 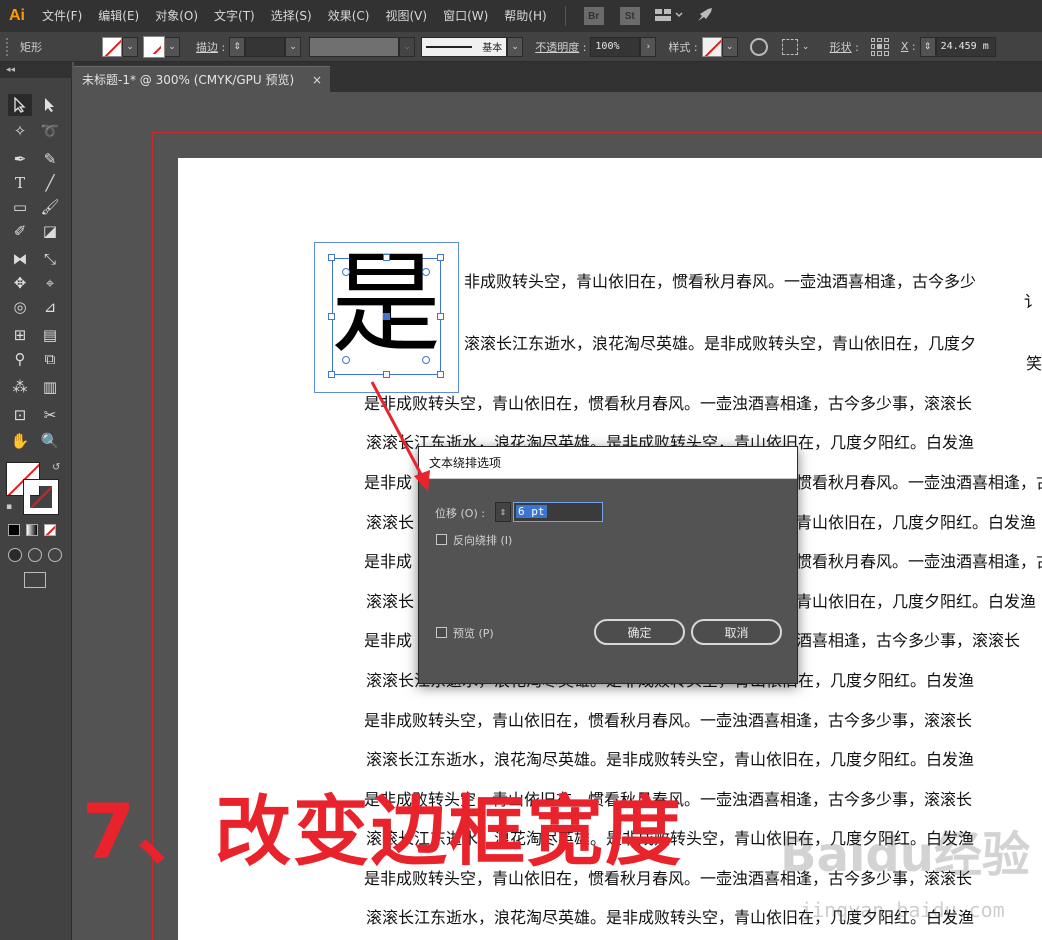 What do you see at coordinates (473, 633) in the screenshot?
I see `preview-label: 预览 (P)` at bounding box center [473, 633].